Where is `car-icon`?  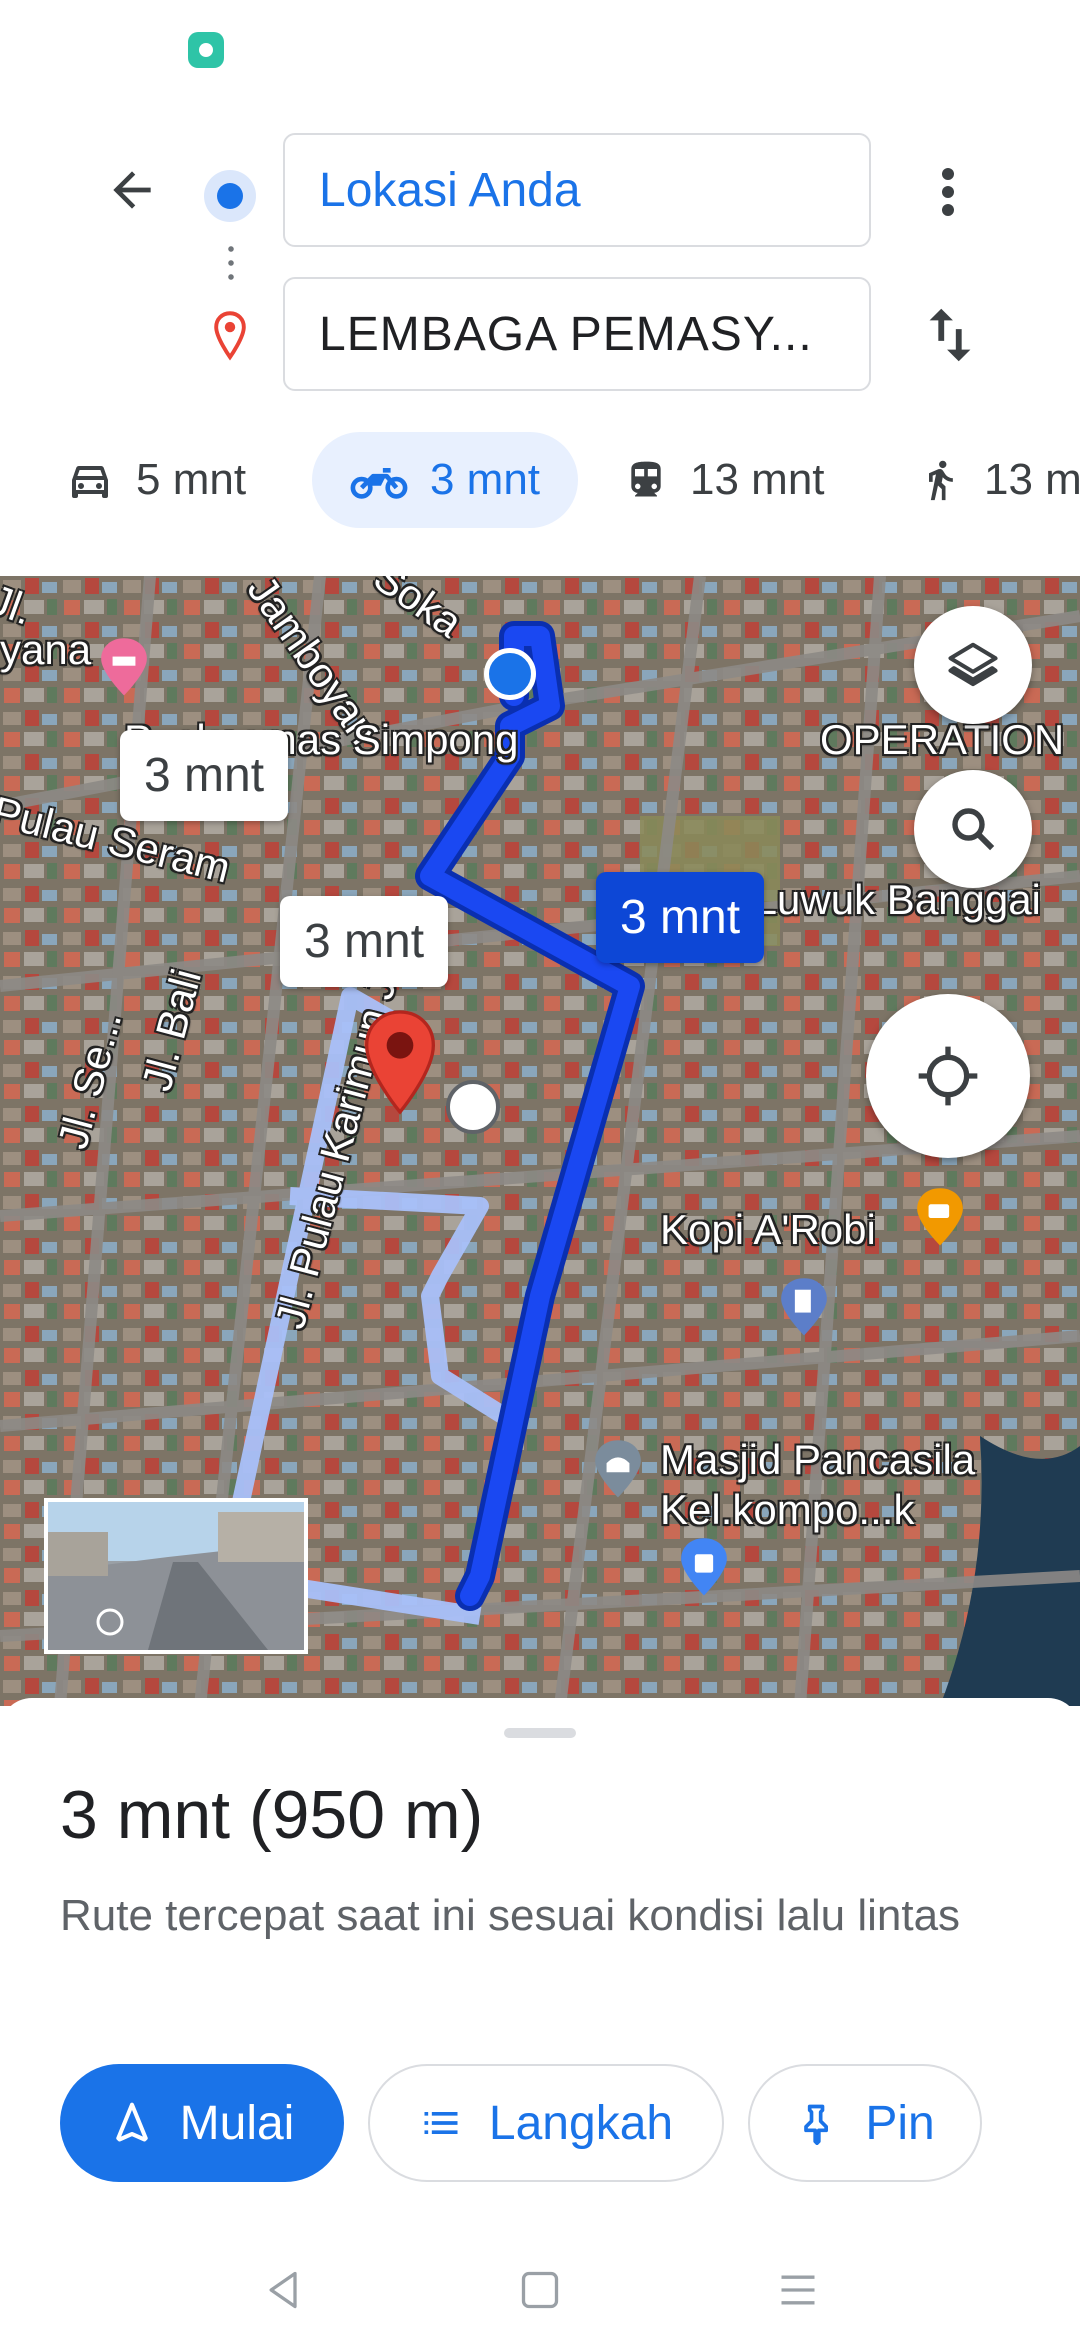
car-icon is located at coordinates (90, 482).